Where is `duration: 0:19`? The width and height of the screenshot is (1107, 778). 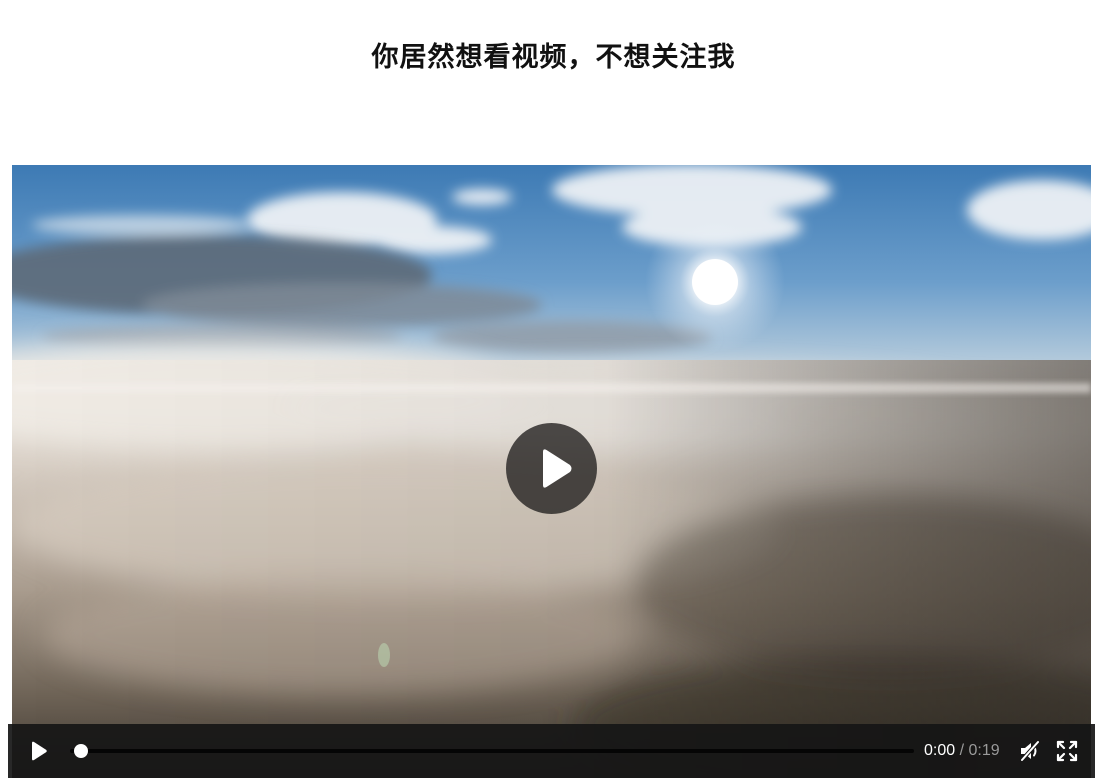 duration: 0:19 is located at coordinates (984, 750).